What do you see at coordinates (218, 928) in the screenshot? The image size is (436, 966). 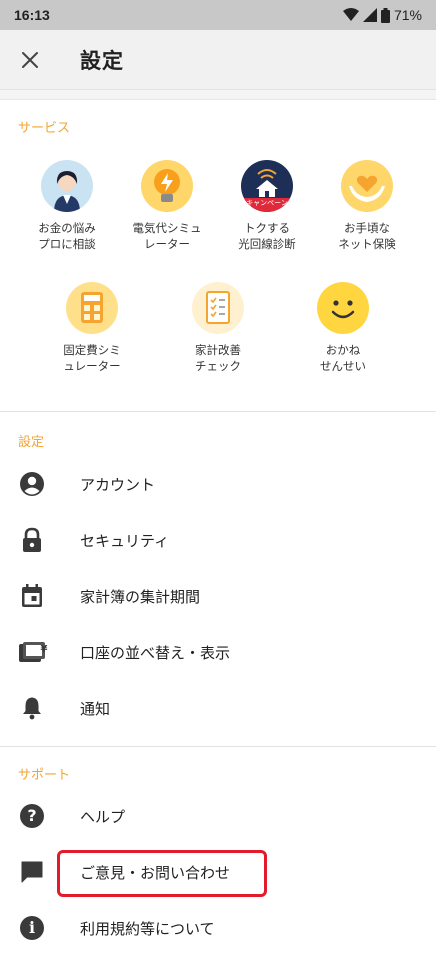 I see `support-item-terms: i 利用規約等について` at bounding box center [218, 928].